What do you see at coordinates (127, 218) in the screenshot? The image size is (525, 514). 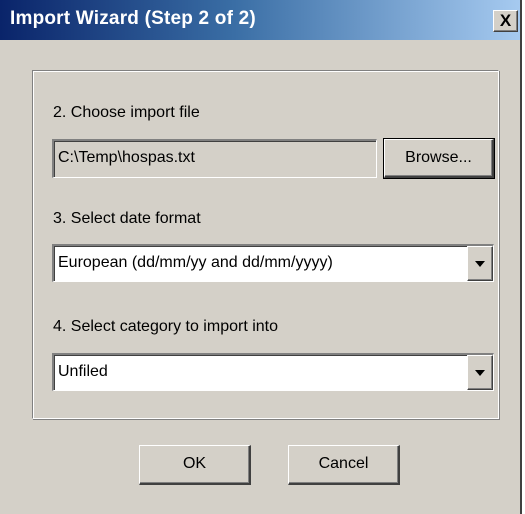 I see `date-format-label: 3. Select date format` at bounding box center [127, 218].